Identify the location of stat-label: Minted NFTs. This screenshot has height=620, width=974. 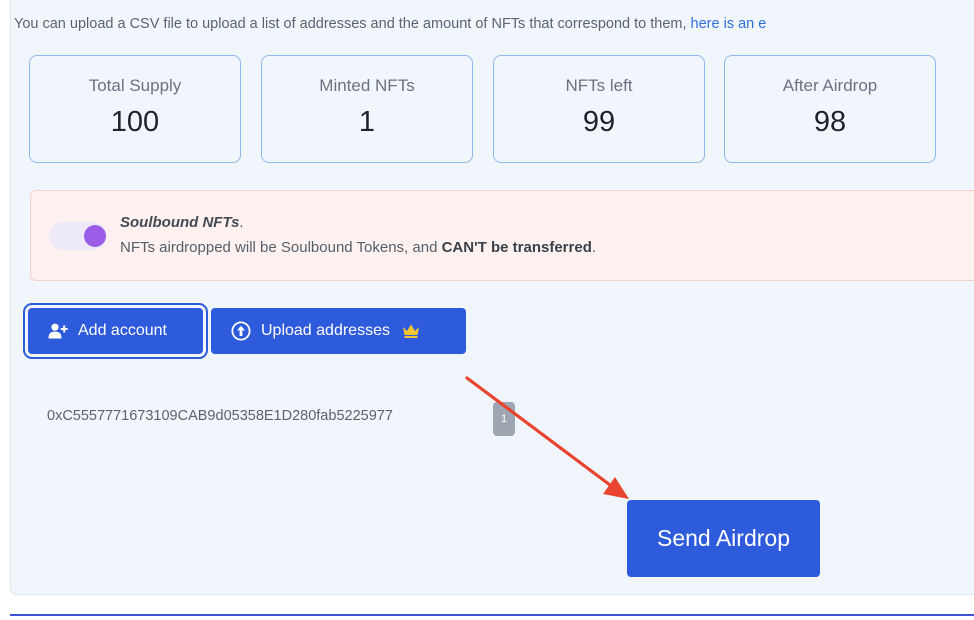
(367, 85).